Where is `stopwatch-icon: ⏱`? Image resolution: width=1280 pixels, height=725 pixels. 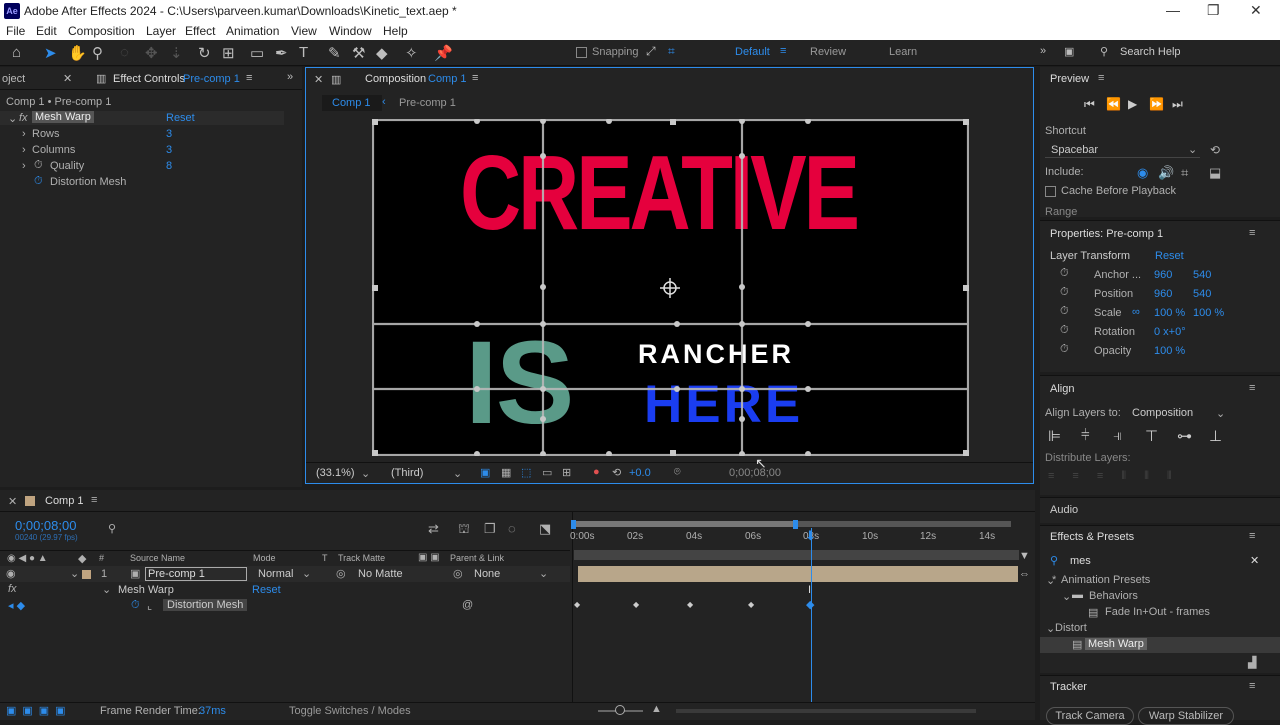 stopwatch-icon: ⏱ is located at coordinates (38, 165).